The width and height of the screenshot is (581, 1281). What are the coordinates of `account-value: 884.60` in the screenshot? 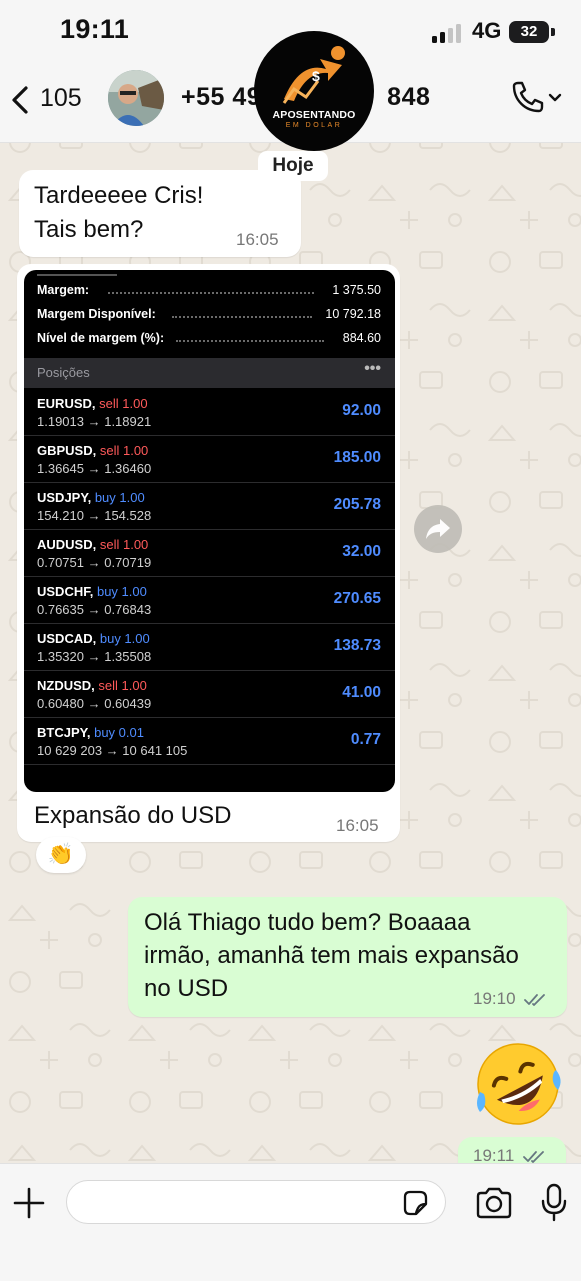 It's located at (361, 338).